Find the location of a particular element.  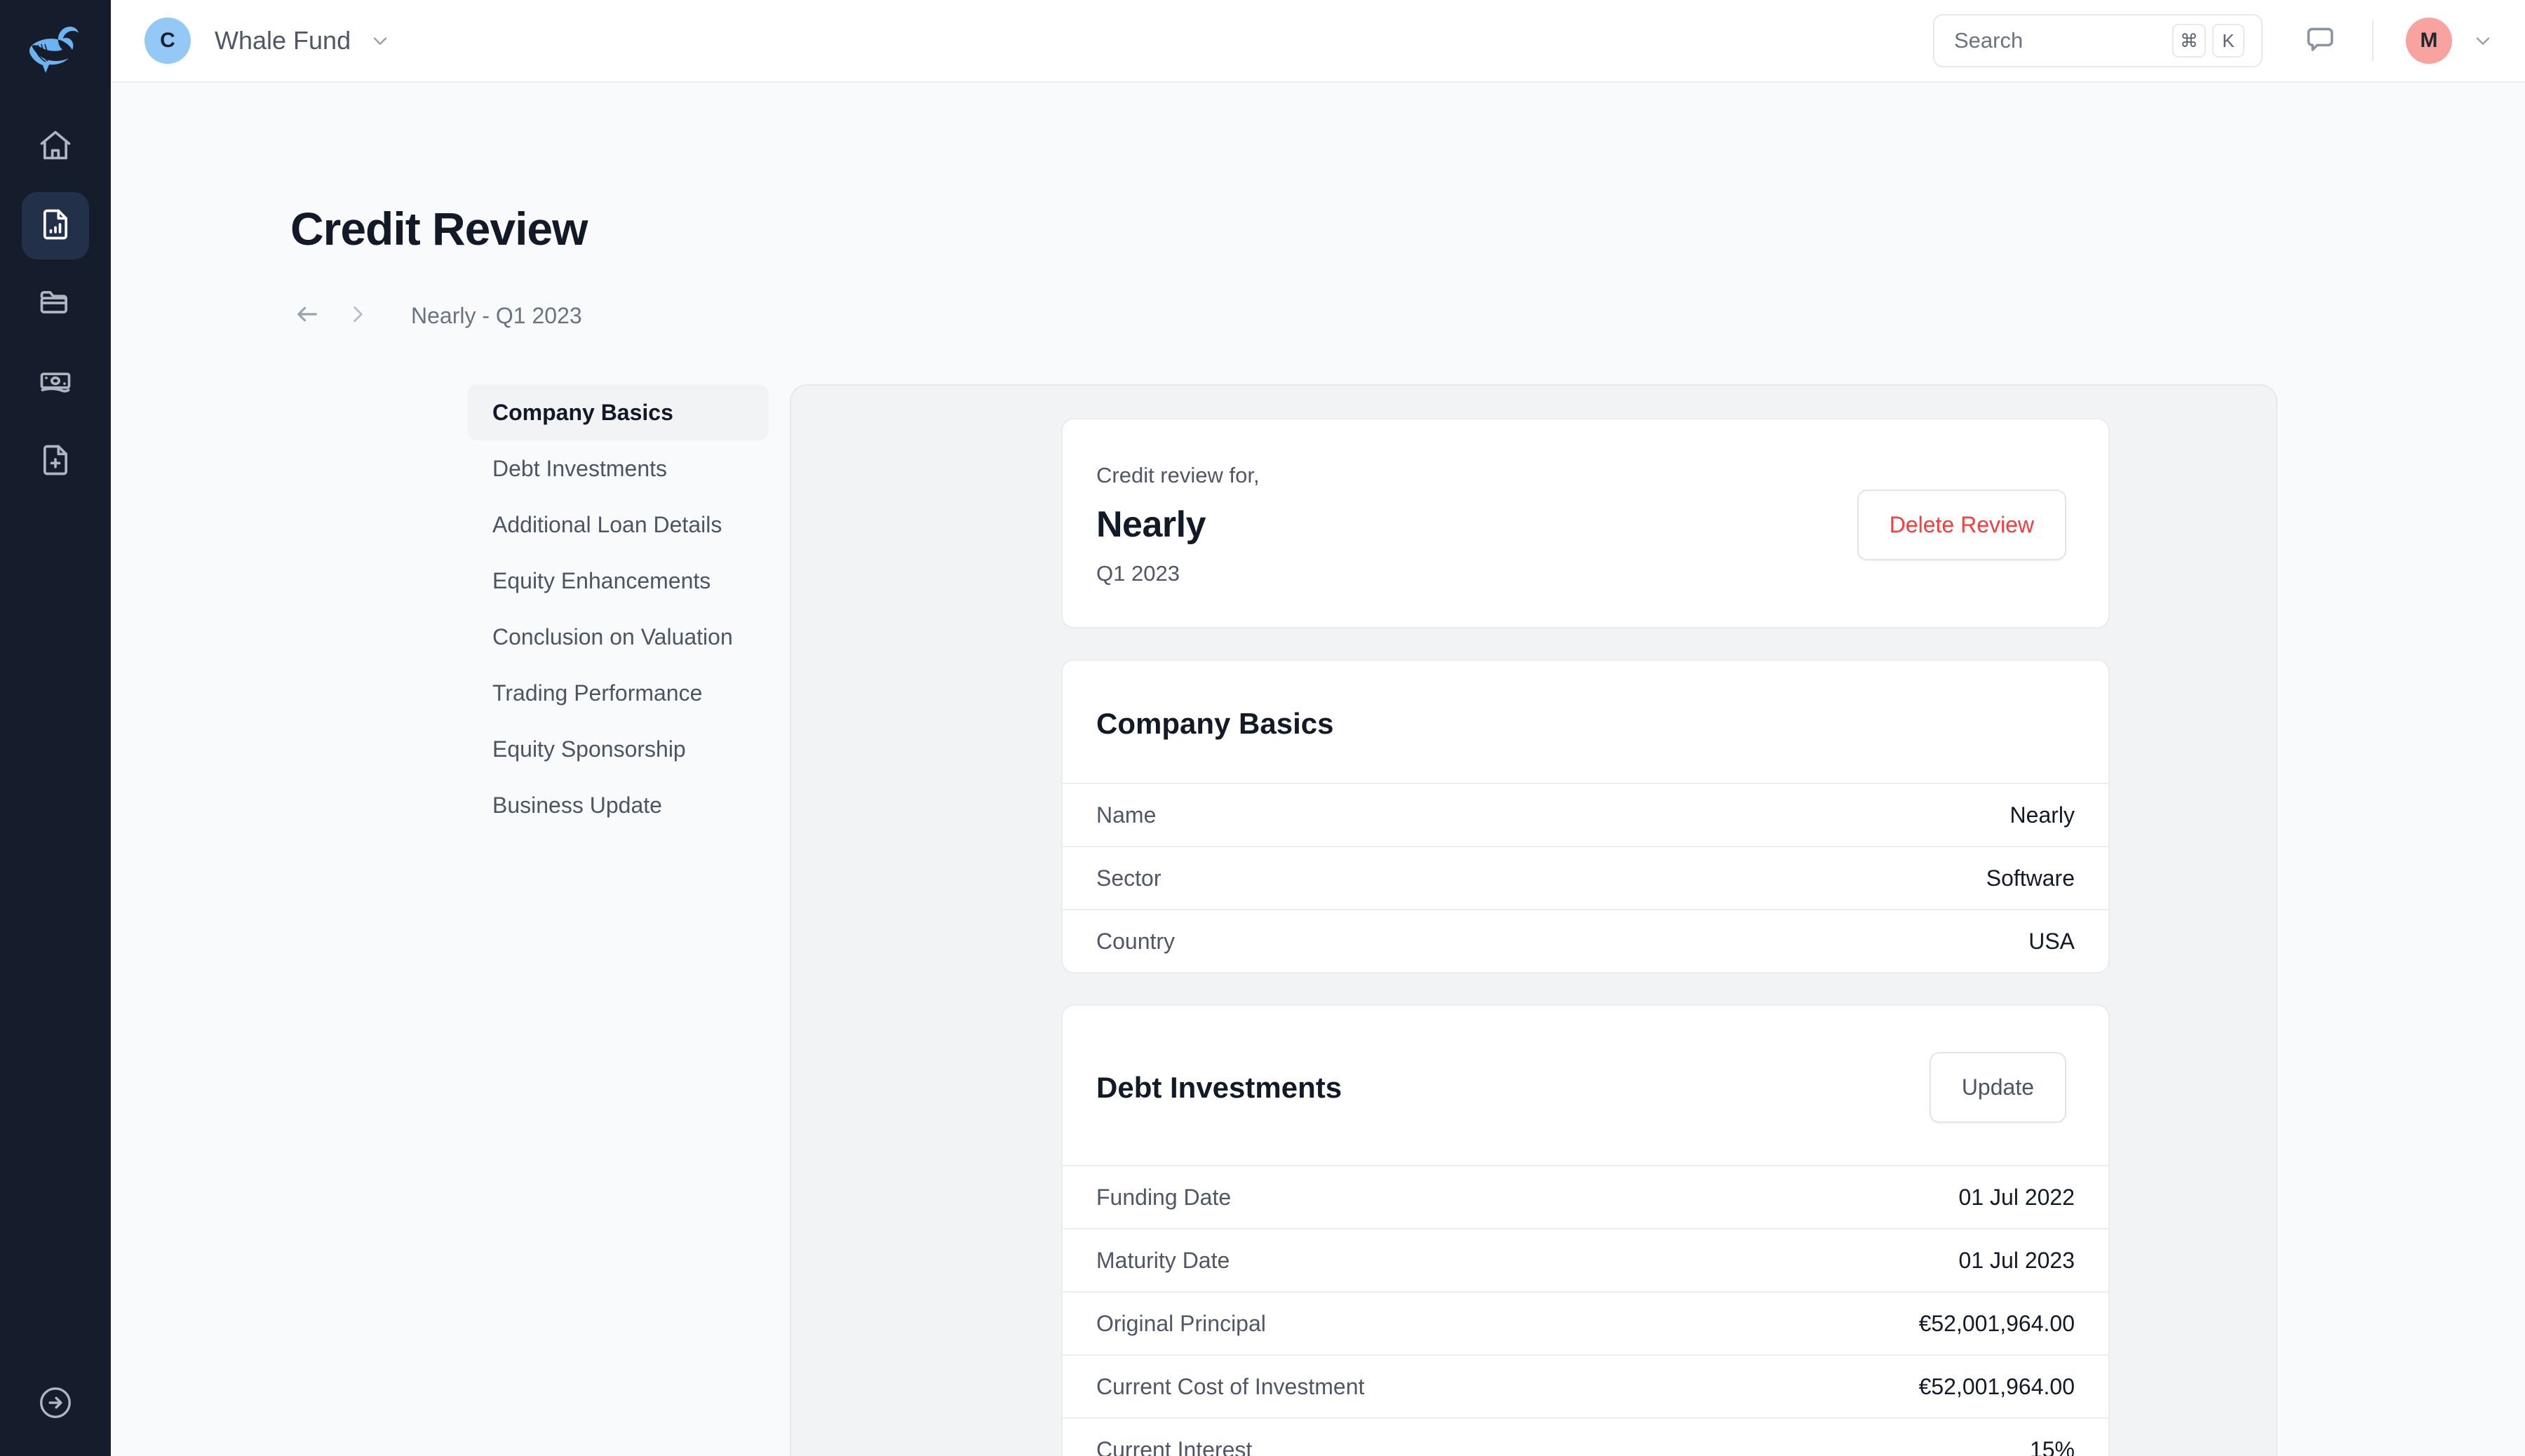

table-row: Original Principal €52,001,964.00 is located at coordinates (1585, 1322).